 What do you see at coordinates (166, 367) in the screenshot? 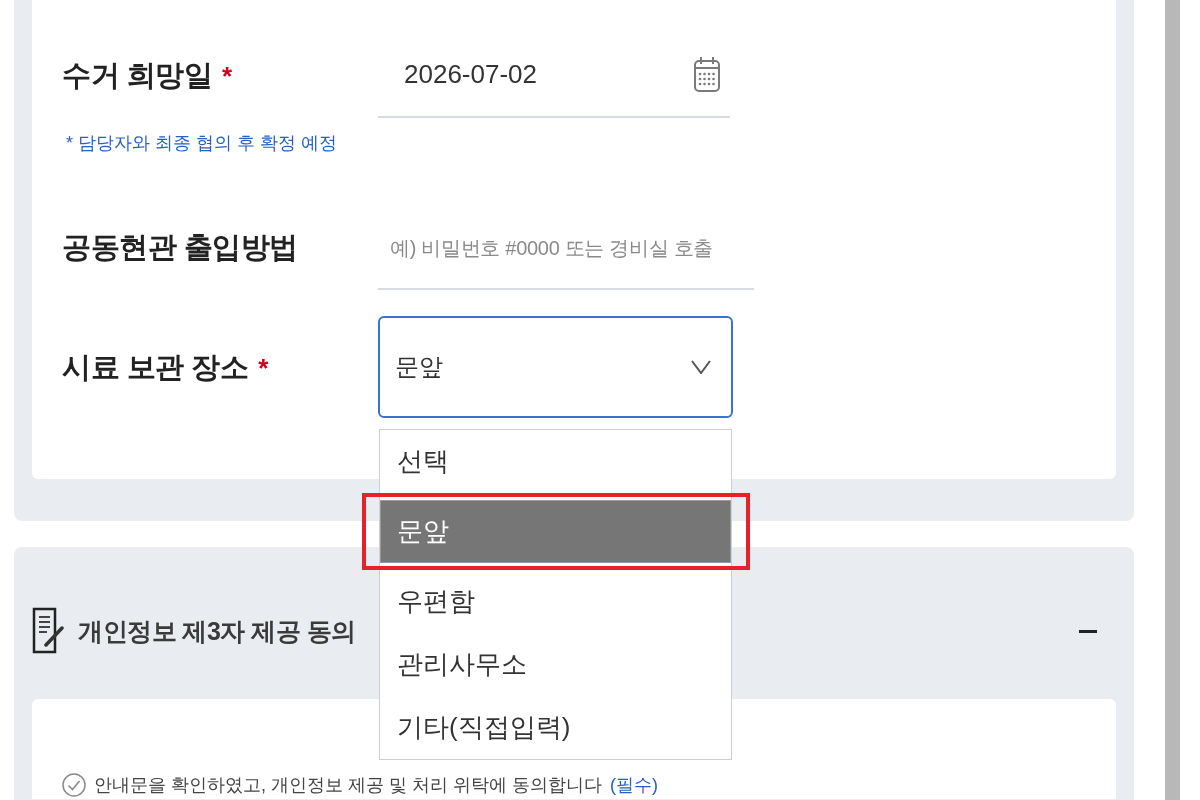
I see `field-label: 시료 보관 장소 *` at bounding box center [166, 367].